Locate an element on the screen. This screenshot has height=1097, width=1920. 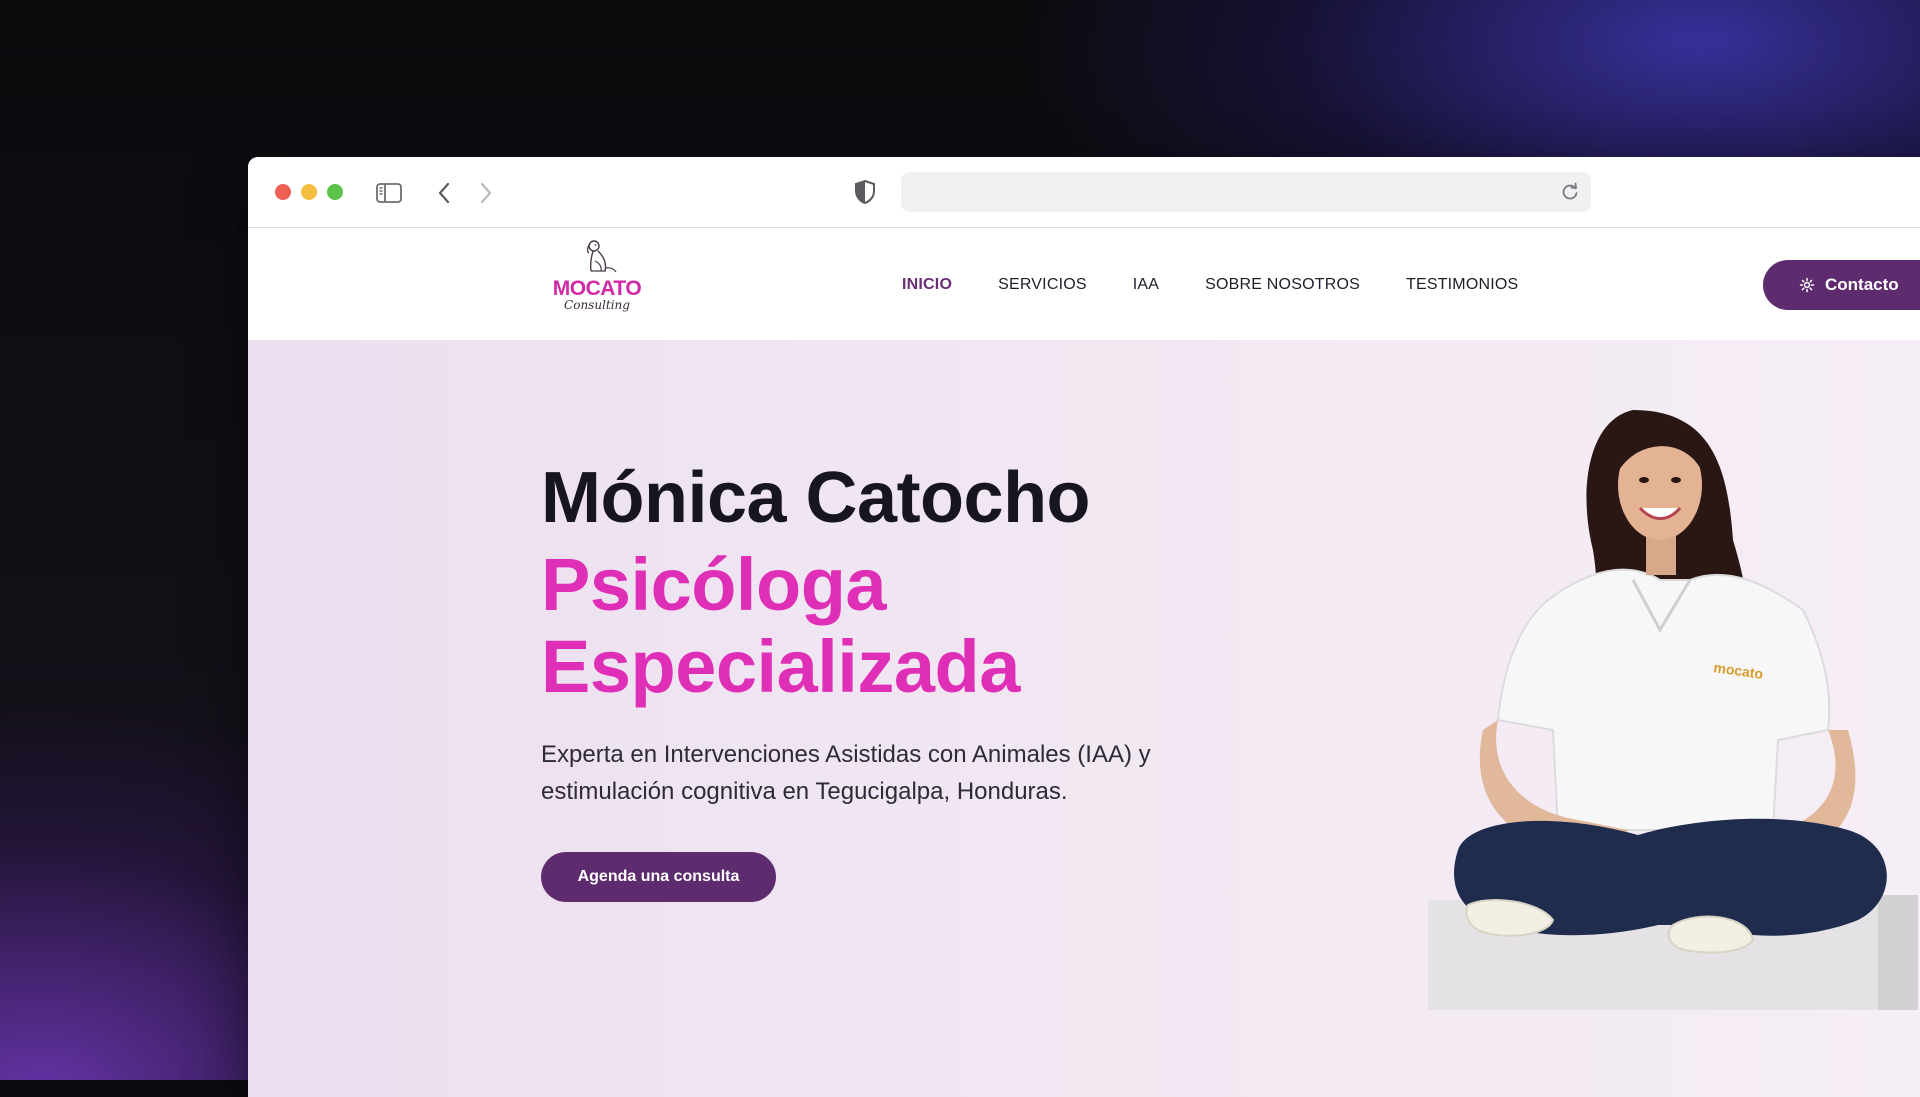
nav-item-testimonios: TESTIMONIOS is located at coordinates (1462, 285).